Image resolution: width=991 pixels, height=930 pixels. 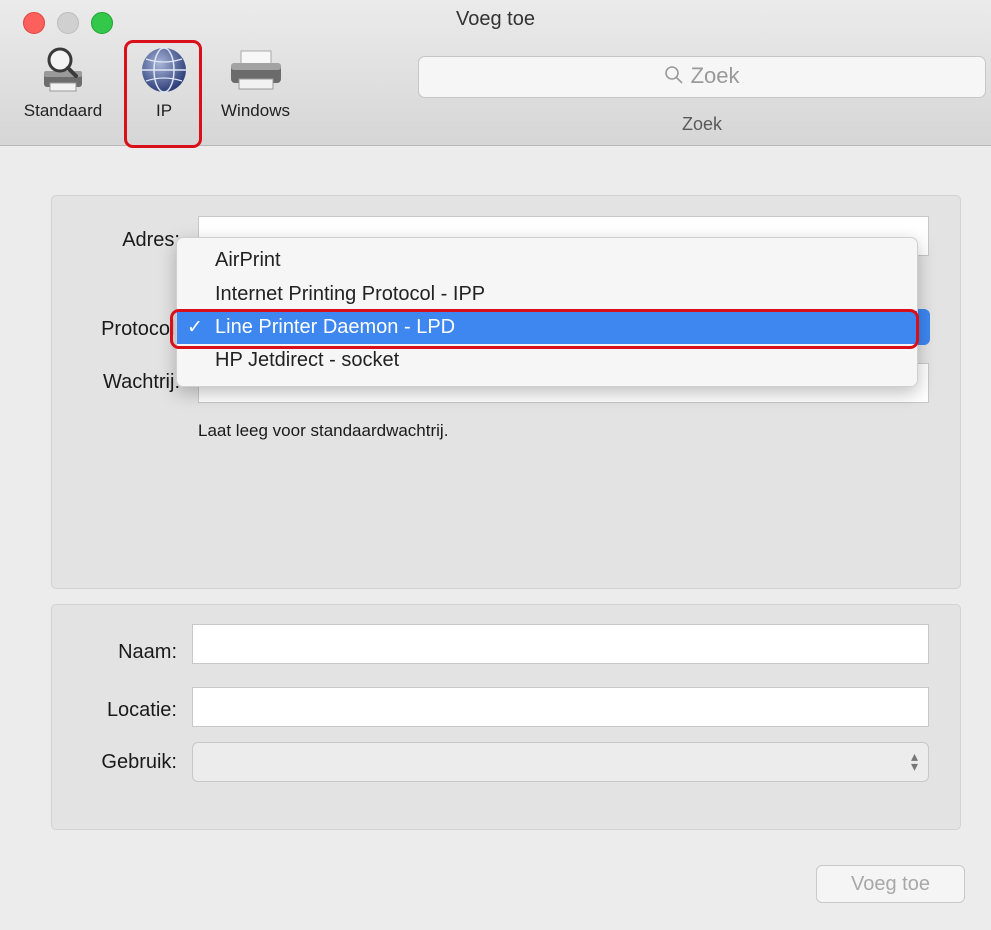 What do you see at coordinates (141, 382) in the screenshot?
I see `queue-label: Wachtrij:` at bounding box center [141, 382].